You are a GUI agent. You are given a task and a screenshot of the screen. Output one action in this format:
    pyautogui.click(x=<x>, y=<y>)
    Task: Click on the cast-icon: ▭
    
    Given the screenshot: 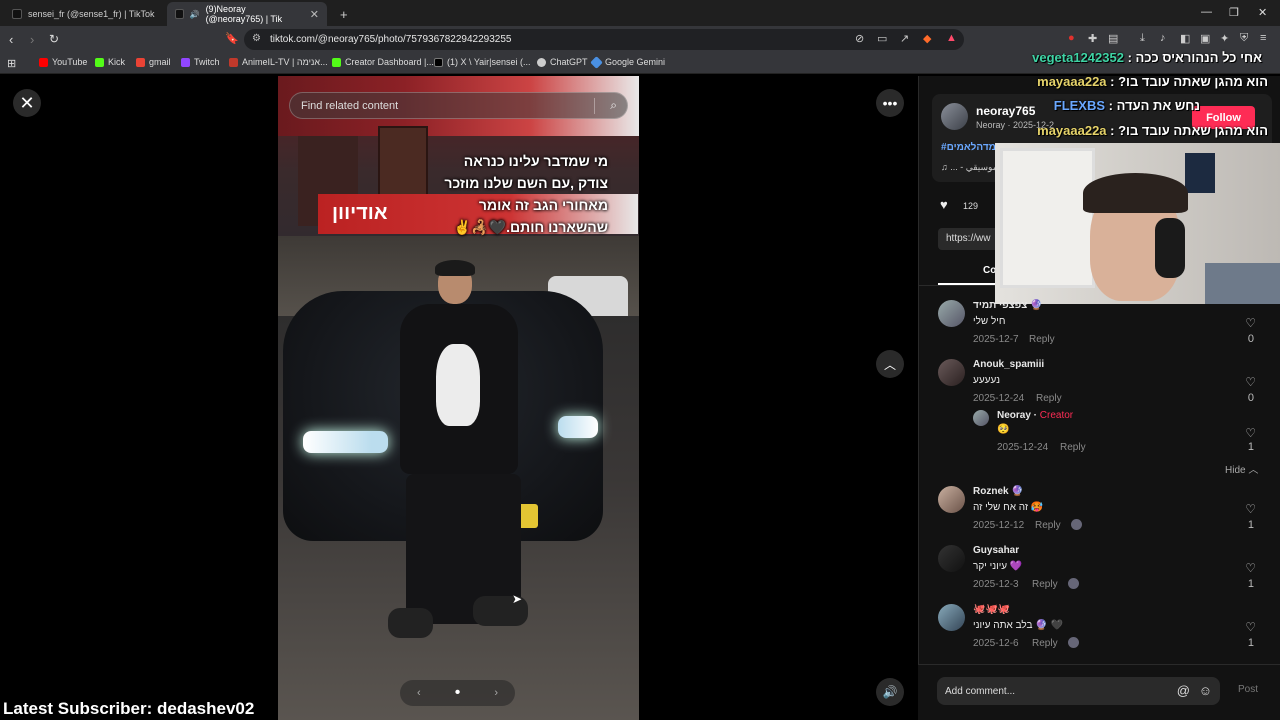 What is the action you would take?
    pyautogui.click(x=882, y=38)
    